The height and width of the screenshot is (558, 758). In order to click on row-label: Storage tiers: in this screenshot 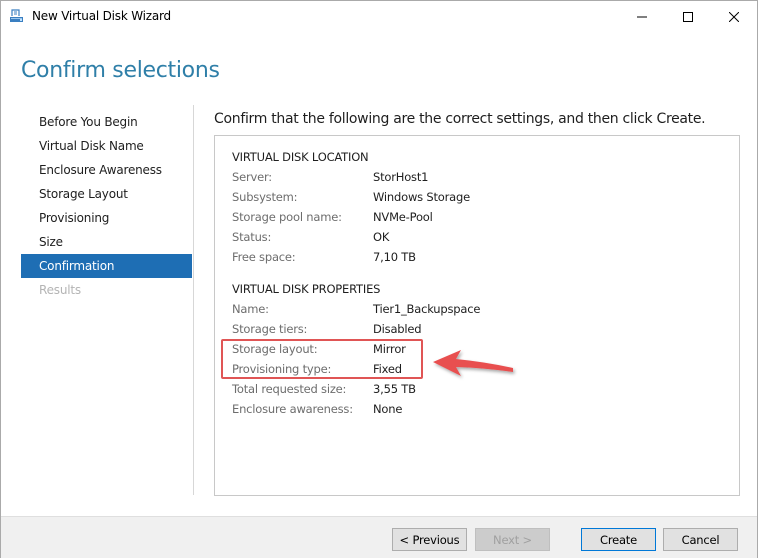, I will do `click(270, 329)`.